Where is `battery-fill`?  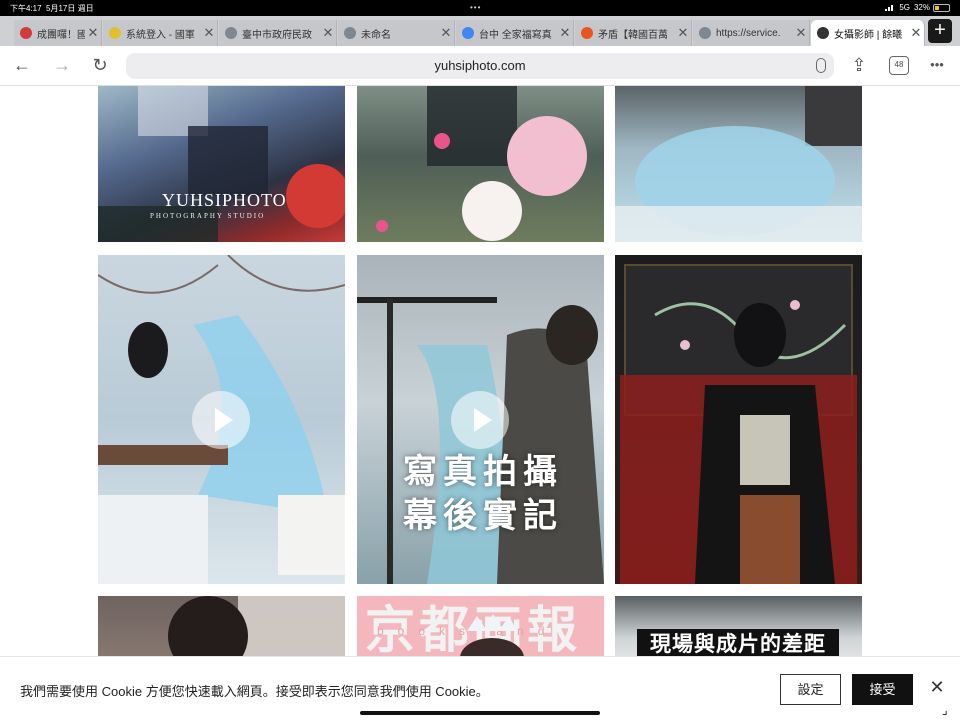
battery-fill is located at coordinates (937, 8).